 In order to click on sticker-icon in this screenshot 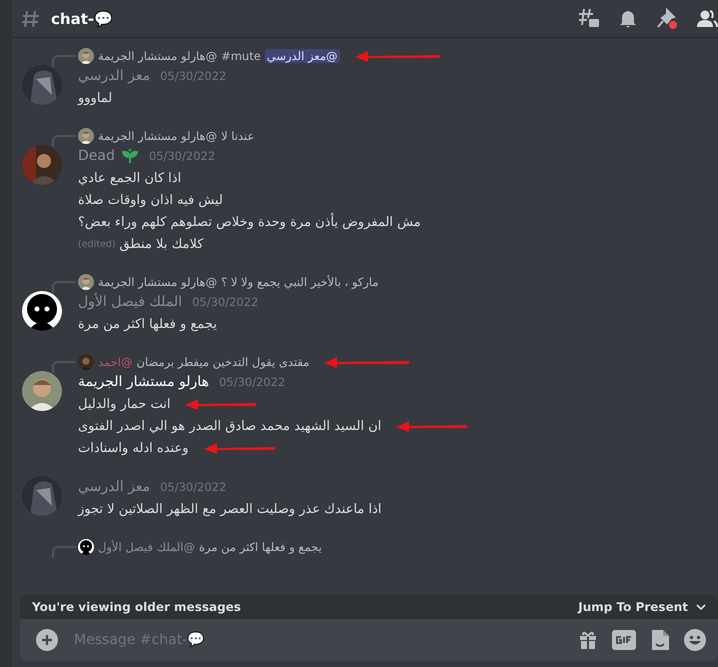, I will do `click(660, 640)`.